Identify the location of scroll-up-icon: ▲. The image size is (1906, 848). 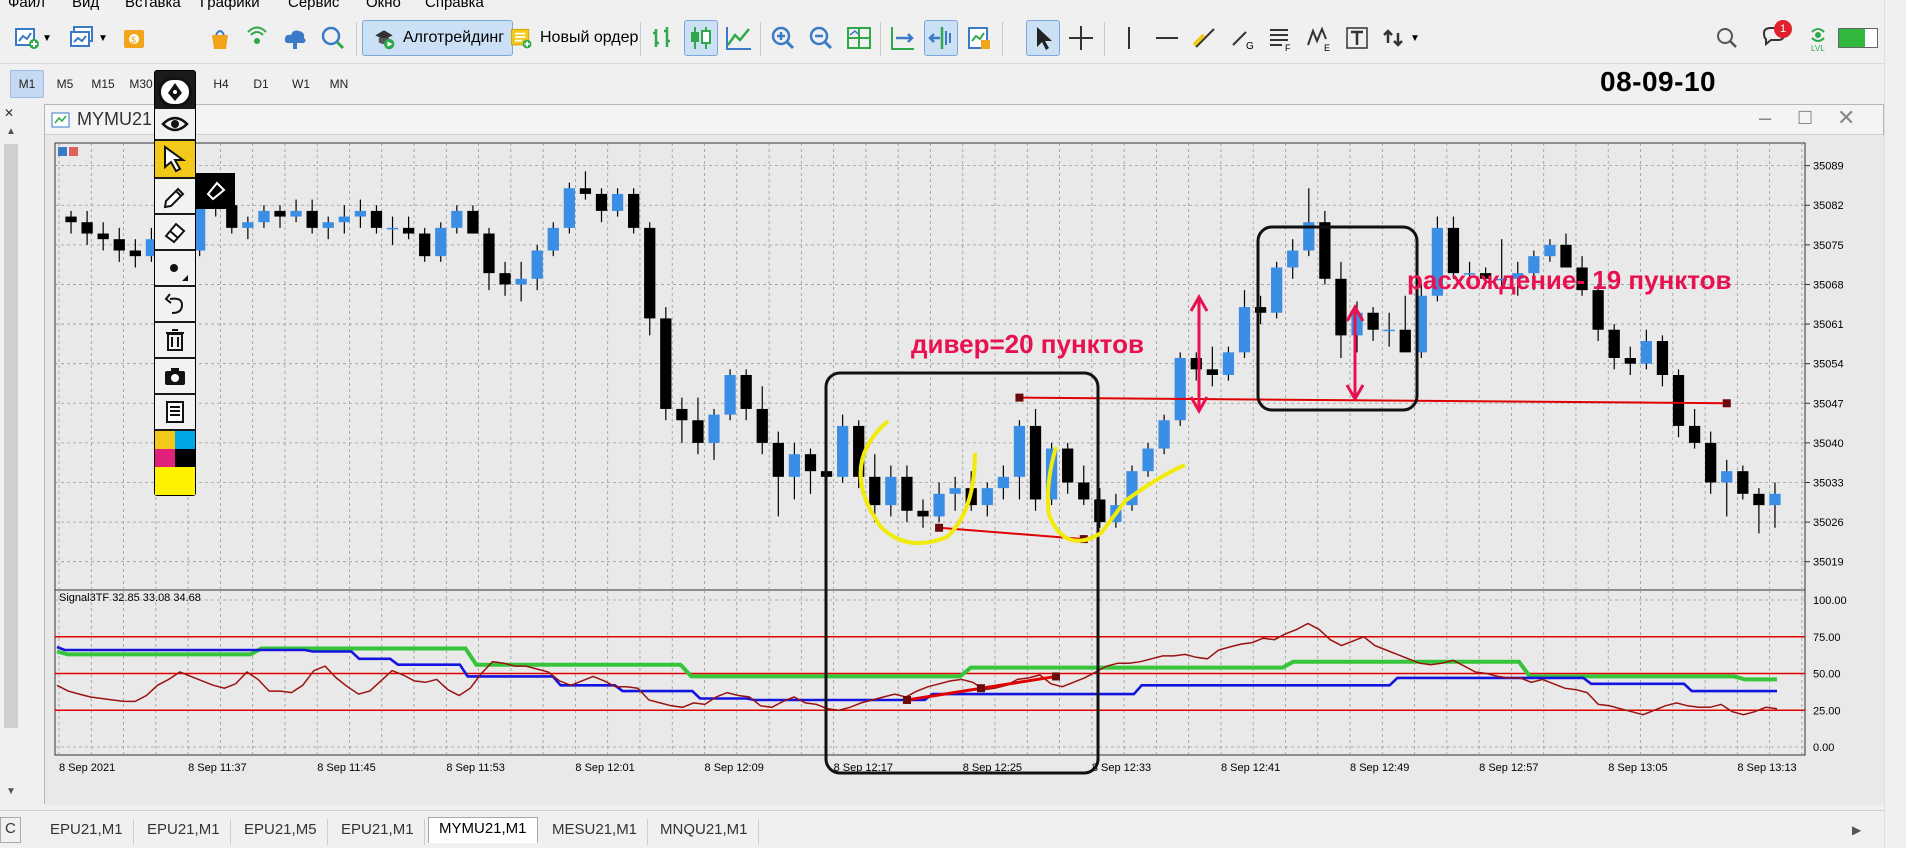
(11, 131).